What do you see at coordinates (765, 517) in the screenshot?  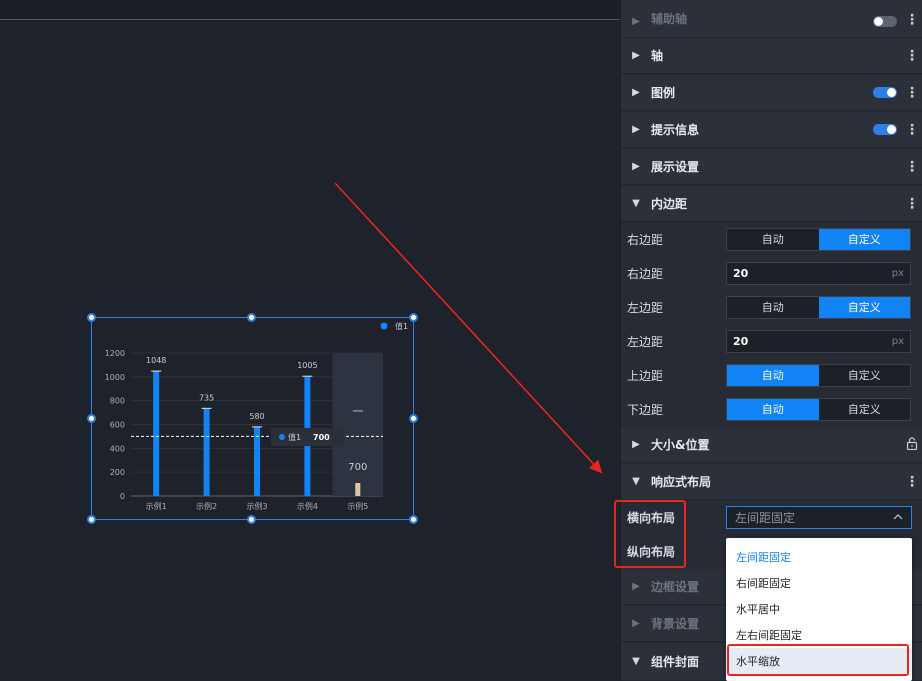 I see `select-value: 左间距固定` at bounding box center [765, 517].